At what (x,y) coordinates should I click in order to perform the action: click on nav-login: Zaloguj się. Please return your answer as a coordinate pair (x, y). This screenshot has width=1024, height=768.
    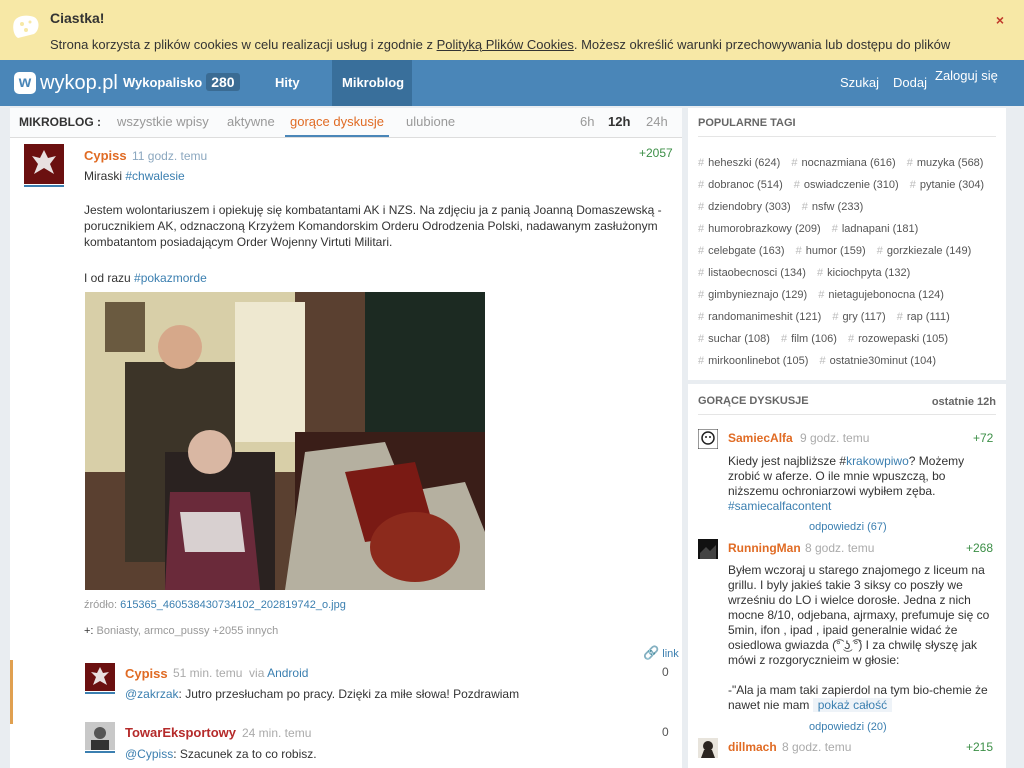
    Looking at the image, I should click on (966, 83).